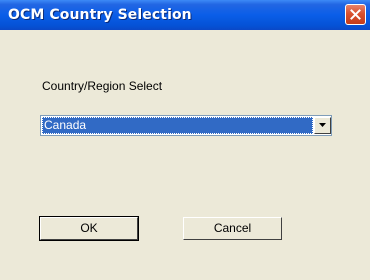 This screenshot has height=280, width=370. What do you see at coordinates (232, 228) in the screenshot?
I see `cancel-button: Cancel` at bounding box center [232, 228].